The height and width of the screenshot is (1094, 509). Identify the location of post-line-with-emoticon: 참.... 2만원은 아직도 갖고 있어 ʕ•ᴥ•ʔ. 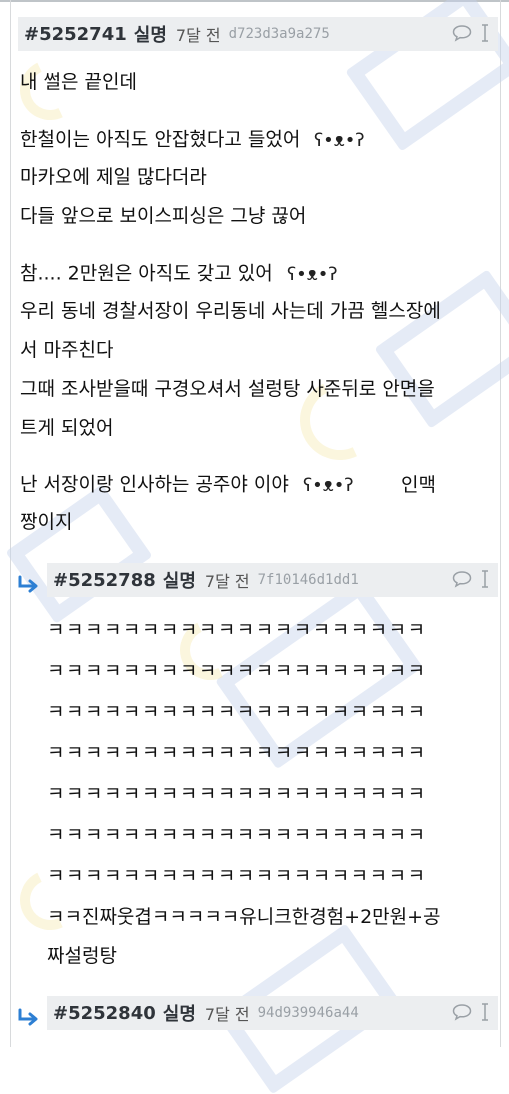
(197, 274).